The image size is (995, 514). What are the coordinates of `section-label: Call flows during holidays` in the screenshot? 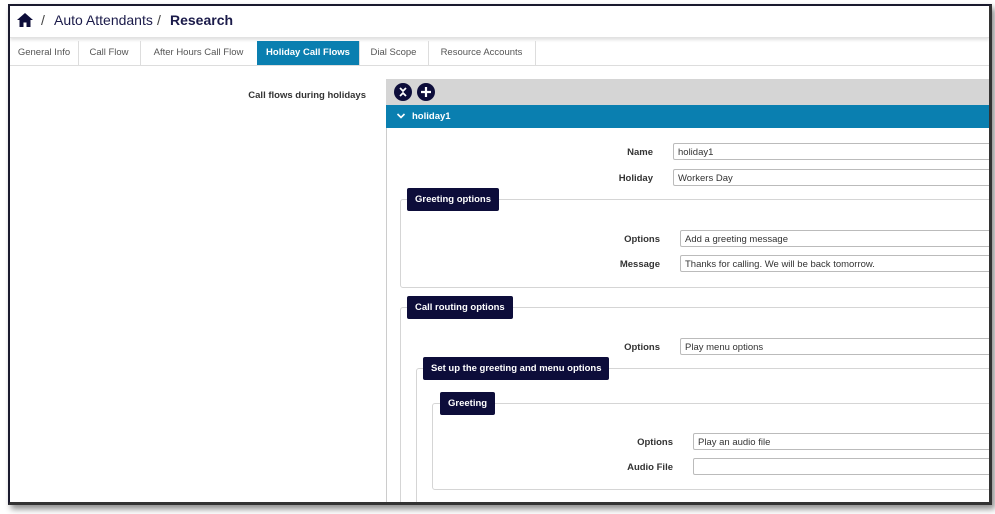 It's located at (307, 95).